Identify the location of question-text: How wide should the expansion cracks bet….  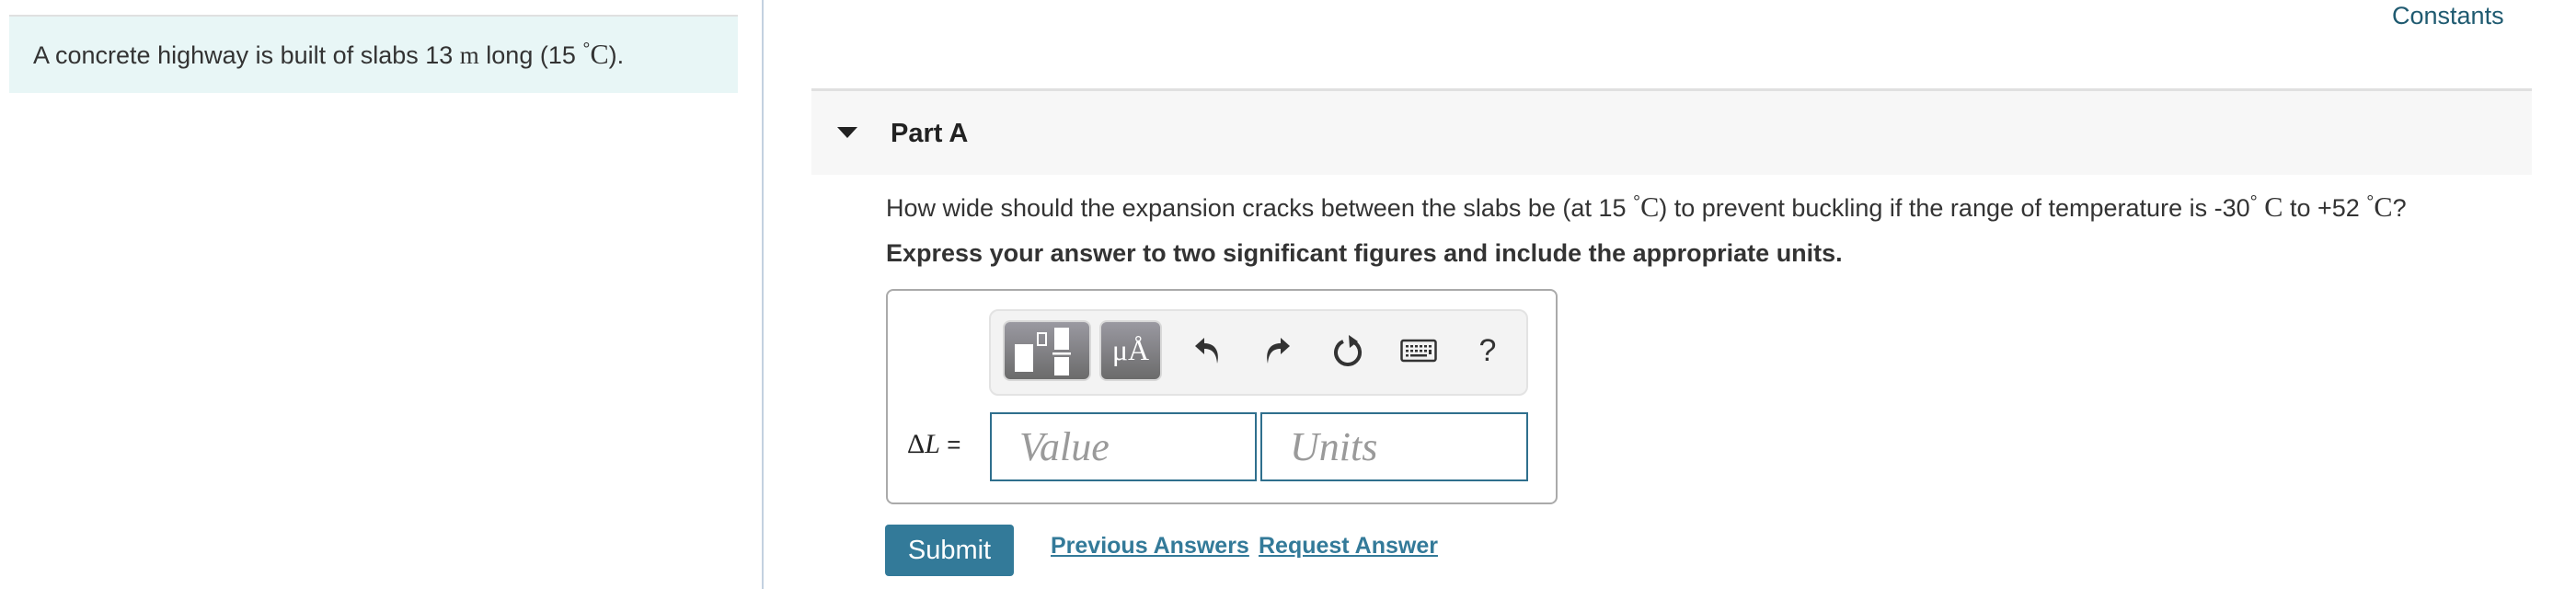
(1646, 207).